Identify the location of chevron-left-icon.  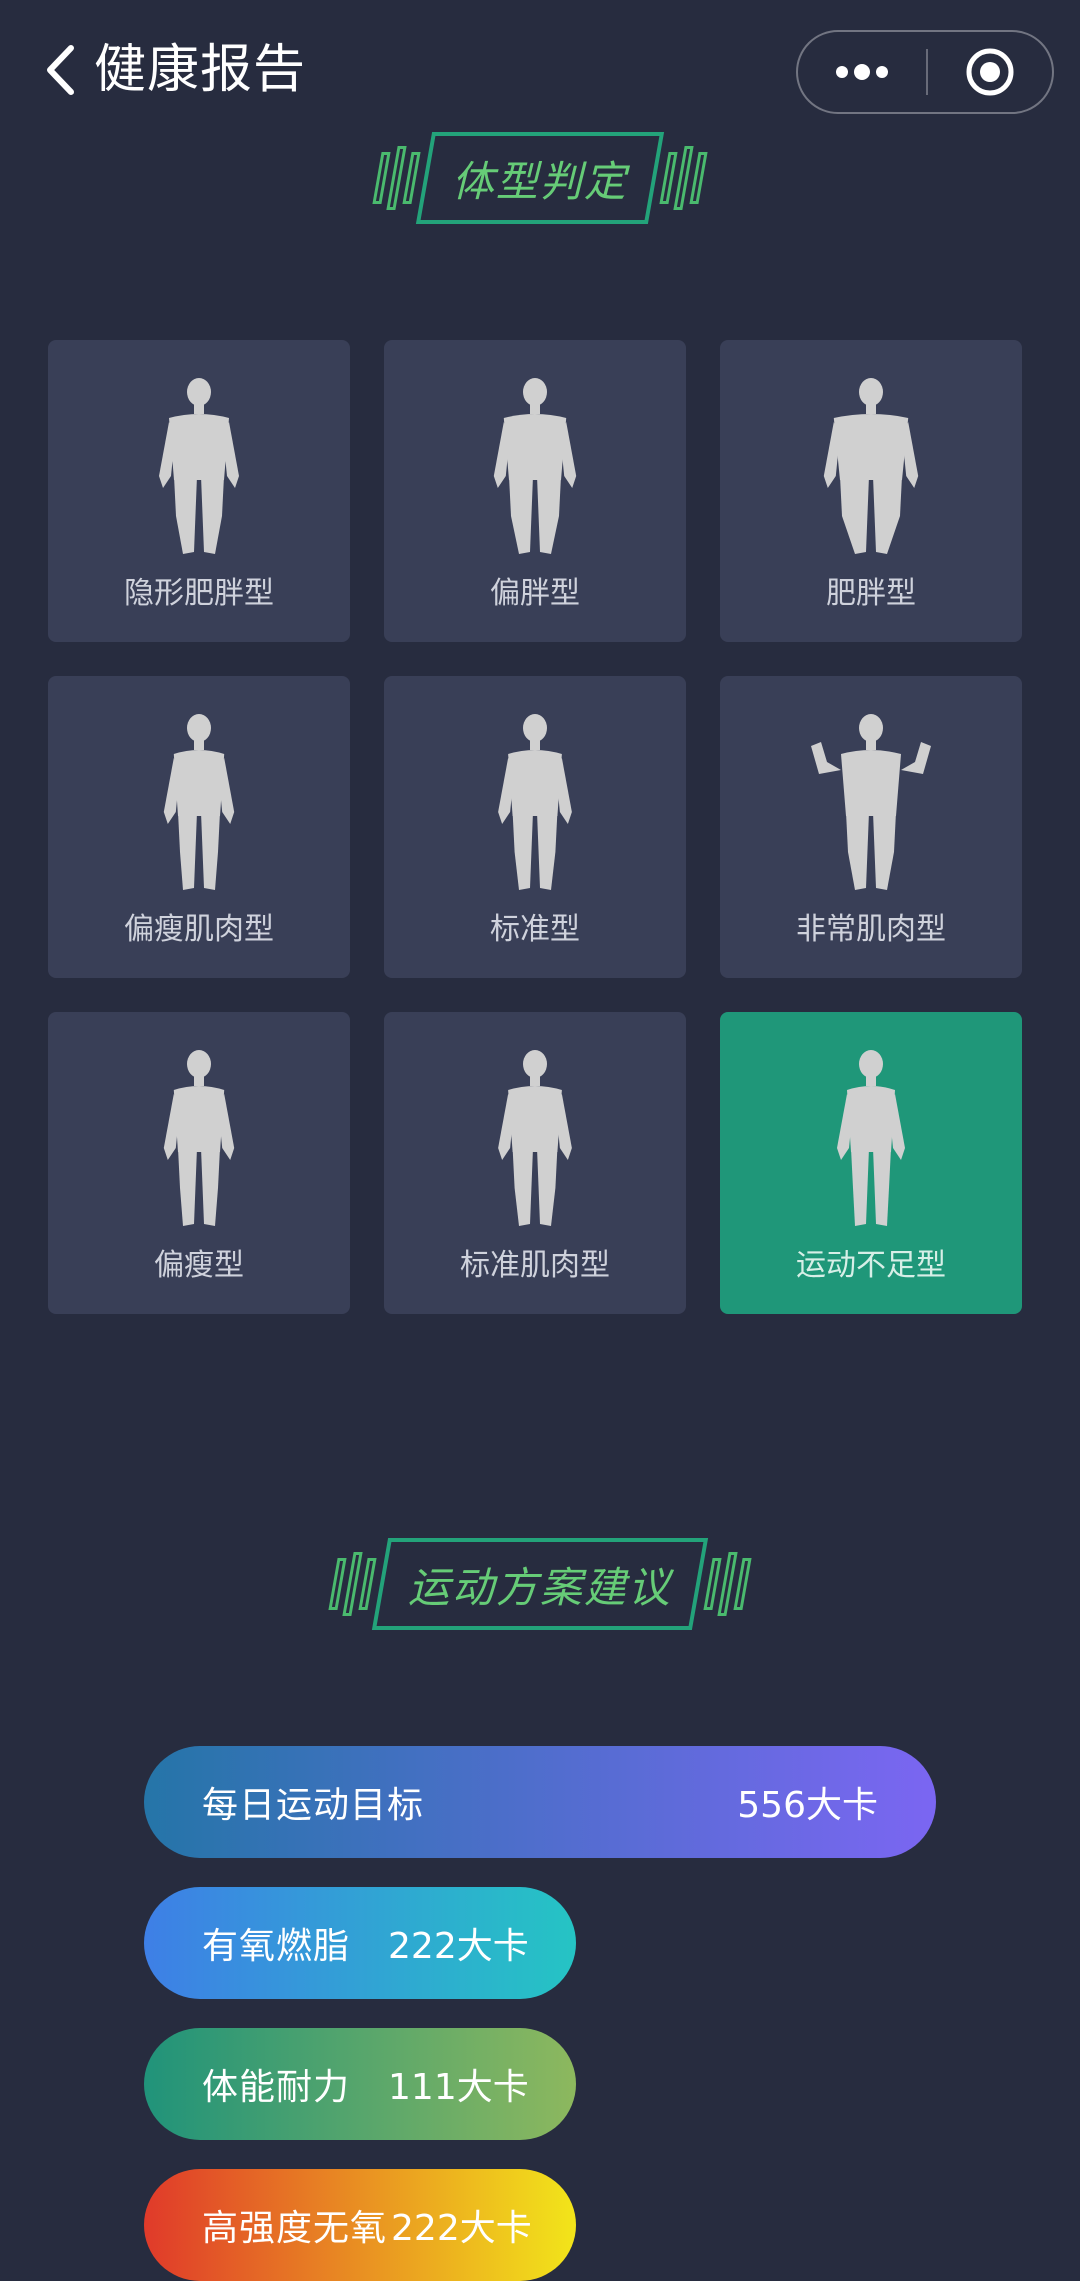
(60, 70).